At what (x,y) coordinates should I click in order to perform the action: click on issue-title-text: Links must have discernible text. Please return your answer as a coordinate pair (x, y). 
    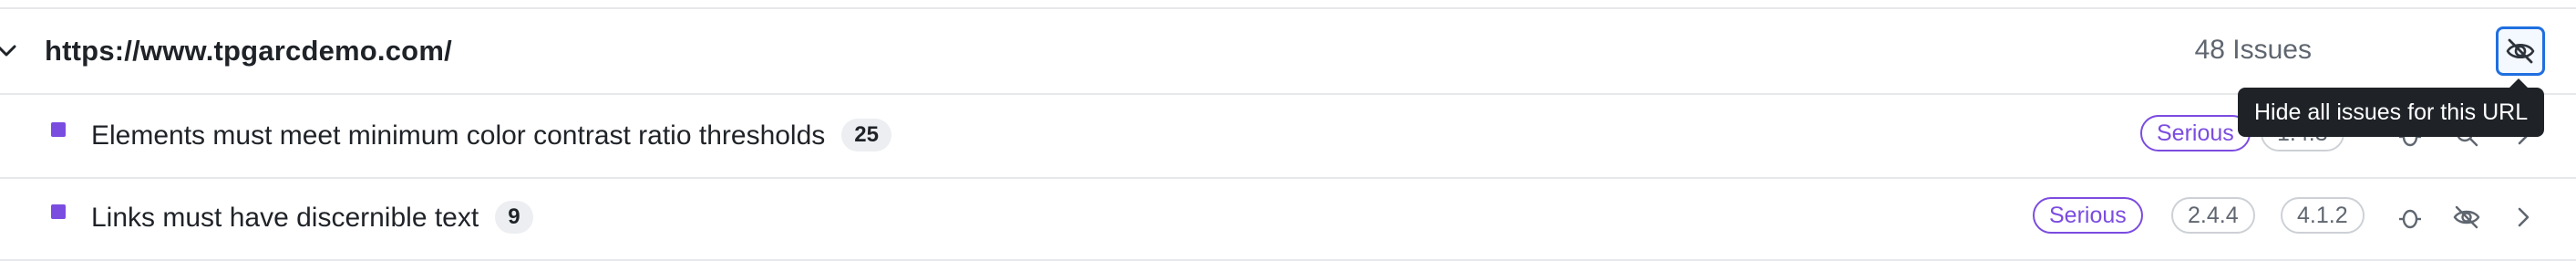
    Looking at the image, I should click on (285, 218).